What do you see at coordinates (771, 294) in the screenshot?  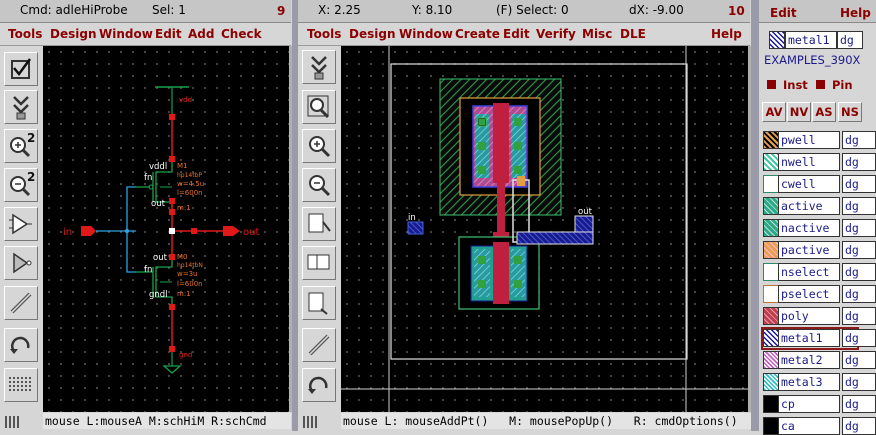 I see `pselect-swatch` at bounding box center [771, 294].